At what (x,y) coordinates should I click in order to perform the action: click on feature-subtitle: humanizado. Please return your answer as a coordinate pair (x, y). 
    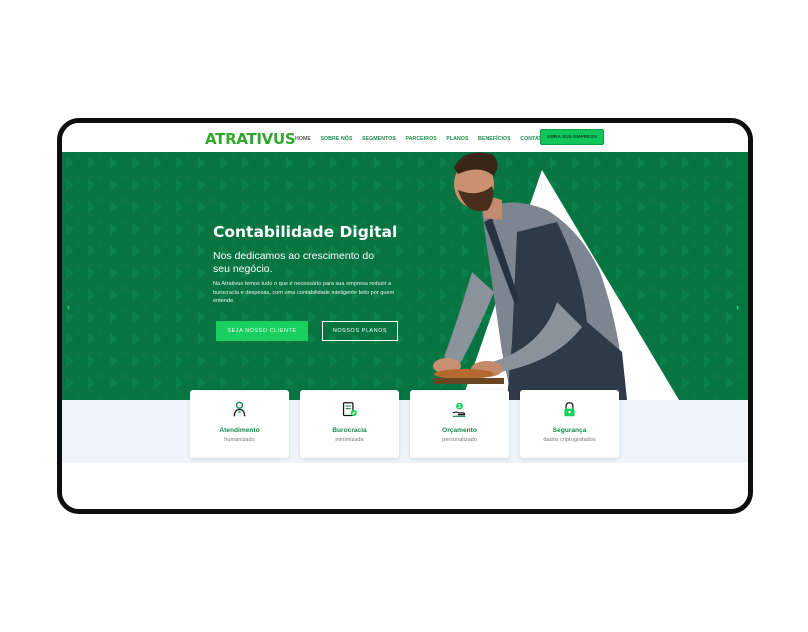
    Looking at the image, I should click on (239, 440).